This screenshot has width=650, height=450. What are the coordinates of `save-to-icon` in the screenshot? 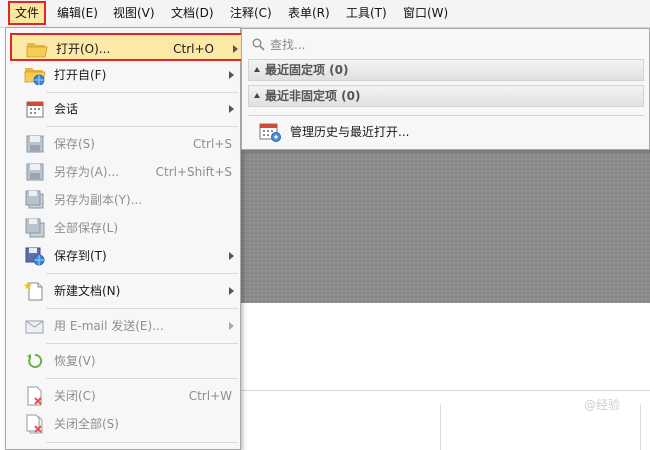 It's located at (35, 256).